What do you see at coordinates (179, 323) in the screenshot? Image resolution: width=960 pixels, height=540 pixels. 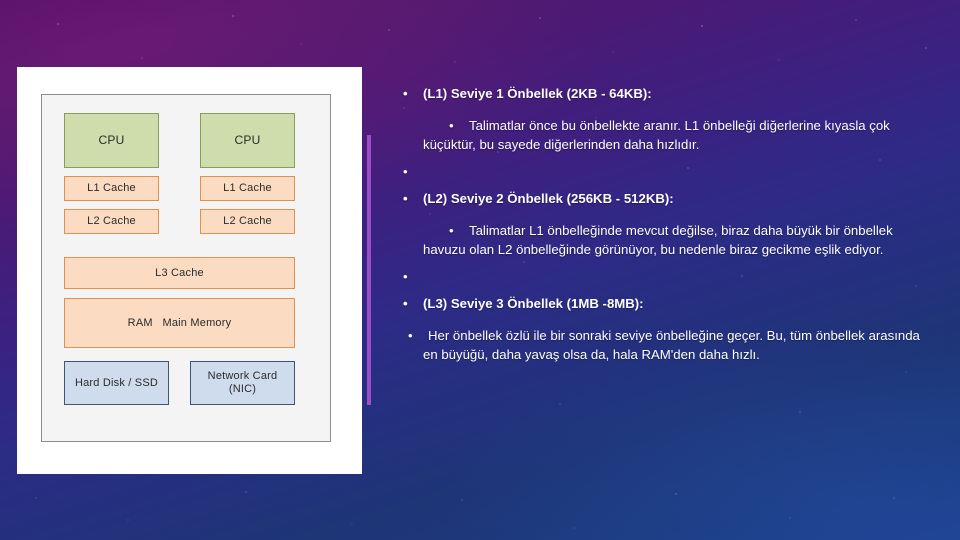 I see `diagram-node-ram: RAM Main Memory` at bounding box center [179, 323].